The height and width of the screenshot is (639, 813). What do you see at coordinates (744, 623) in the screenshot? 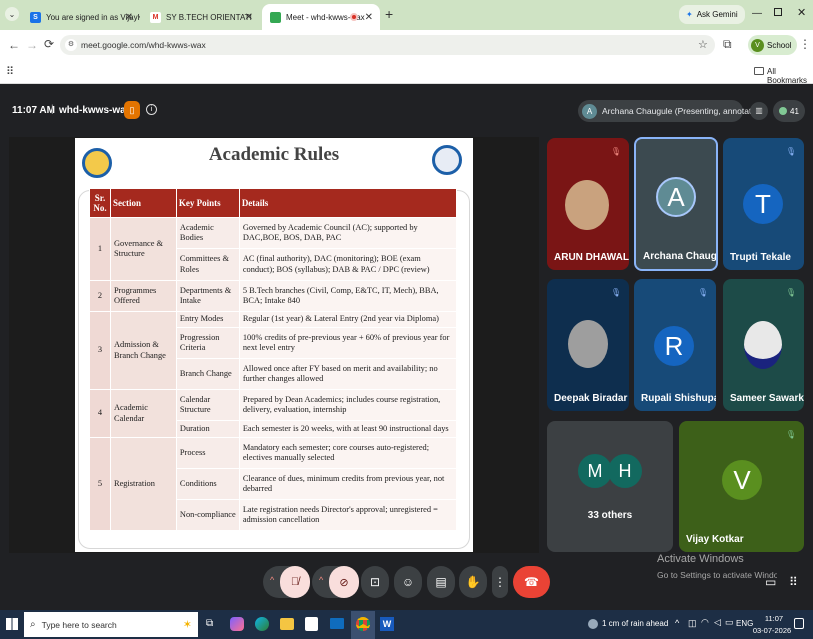
I see `language-indicator: ENG` at bounding box center [744, 623].